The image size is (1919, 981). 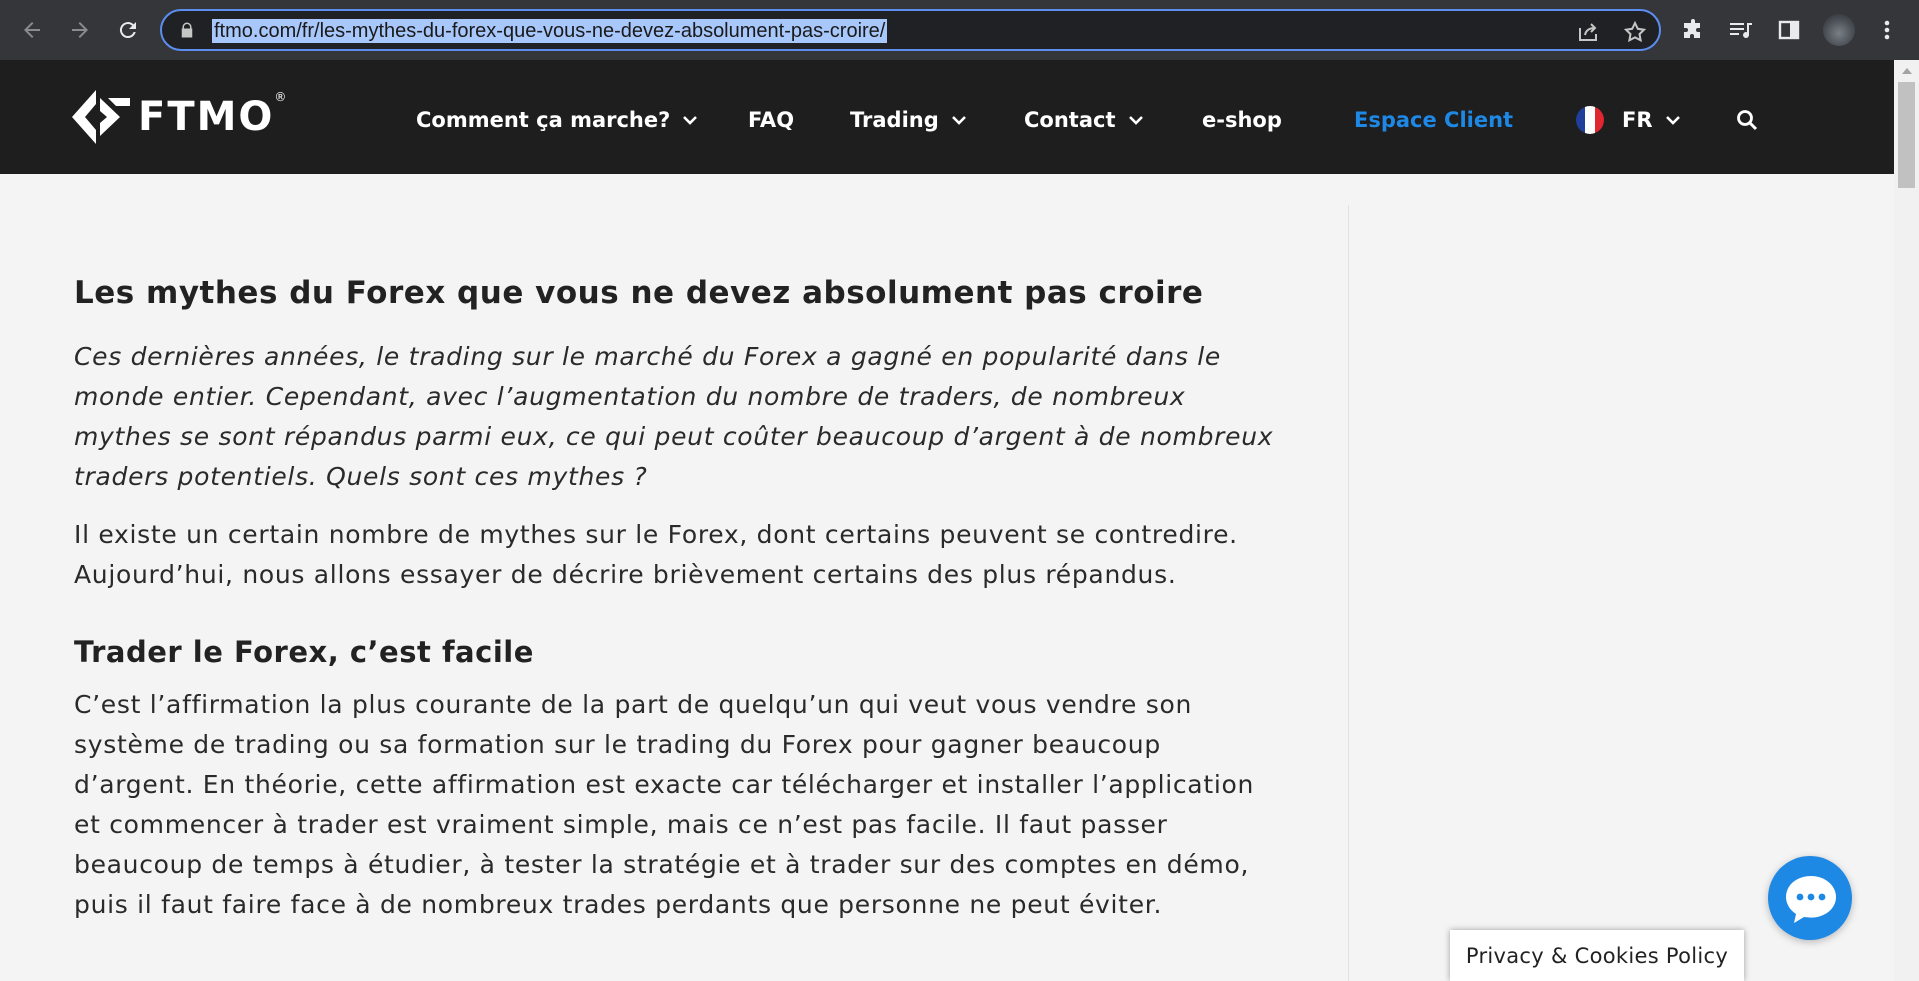 I want to click on ftmo-logo-icon, so click(x=101, y=117).